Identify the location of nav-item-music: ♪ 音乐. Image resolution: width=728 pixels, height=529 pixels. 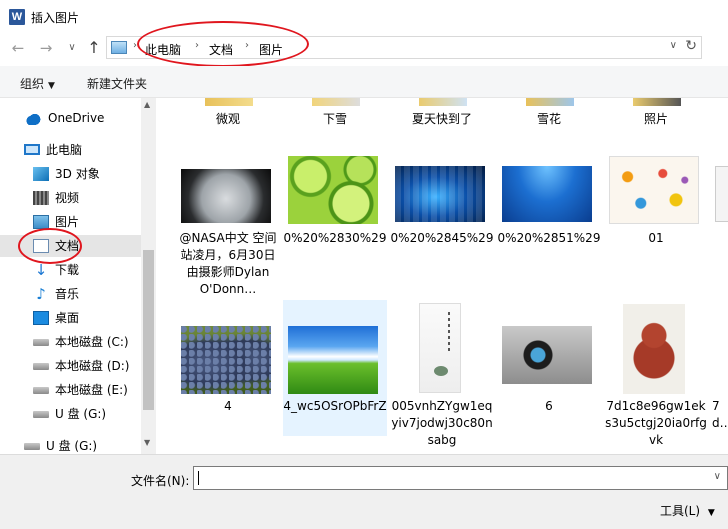
(87, 294).